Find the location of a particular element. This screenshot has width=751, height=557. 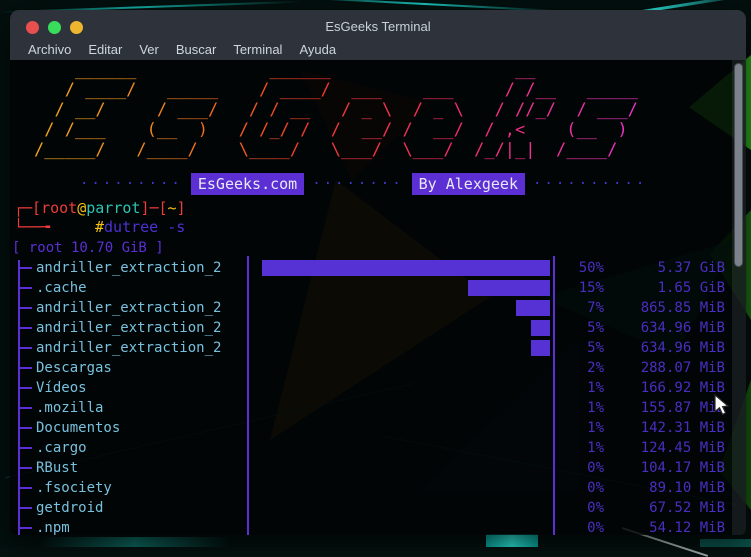

usage-size: 865.85 MiB is located at coordinates (682, 308).